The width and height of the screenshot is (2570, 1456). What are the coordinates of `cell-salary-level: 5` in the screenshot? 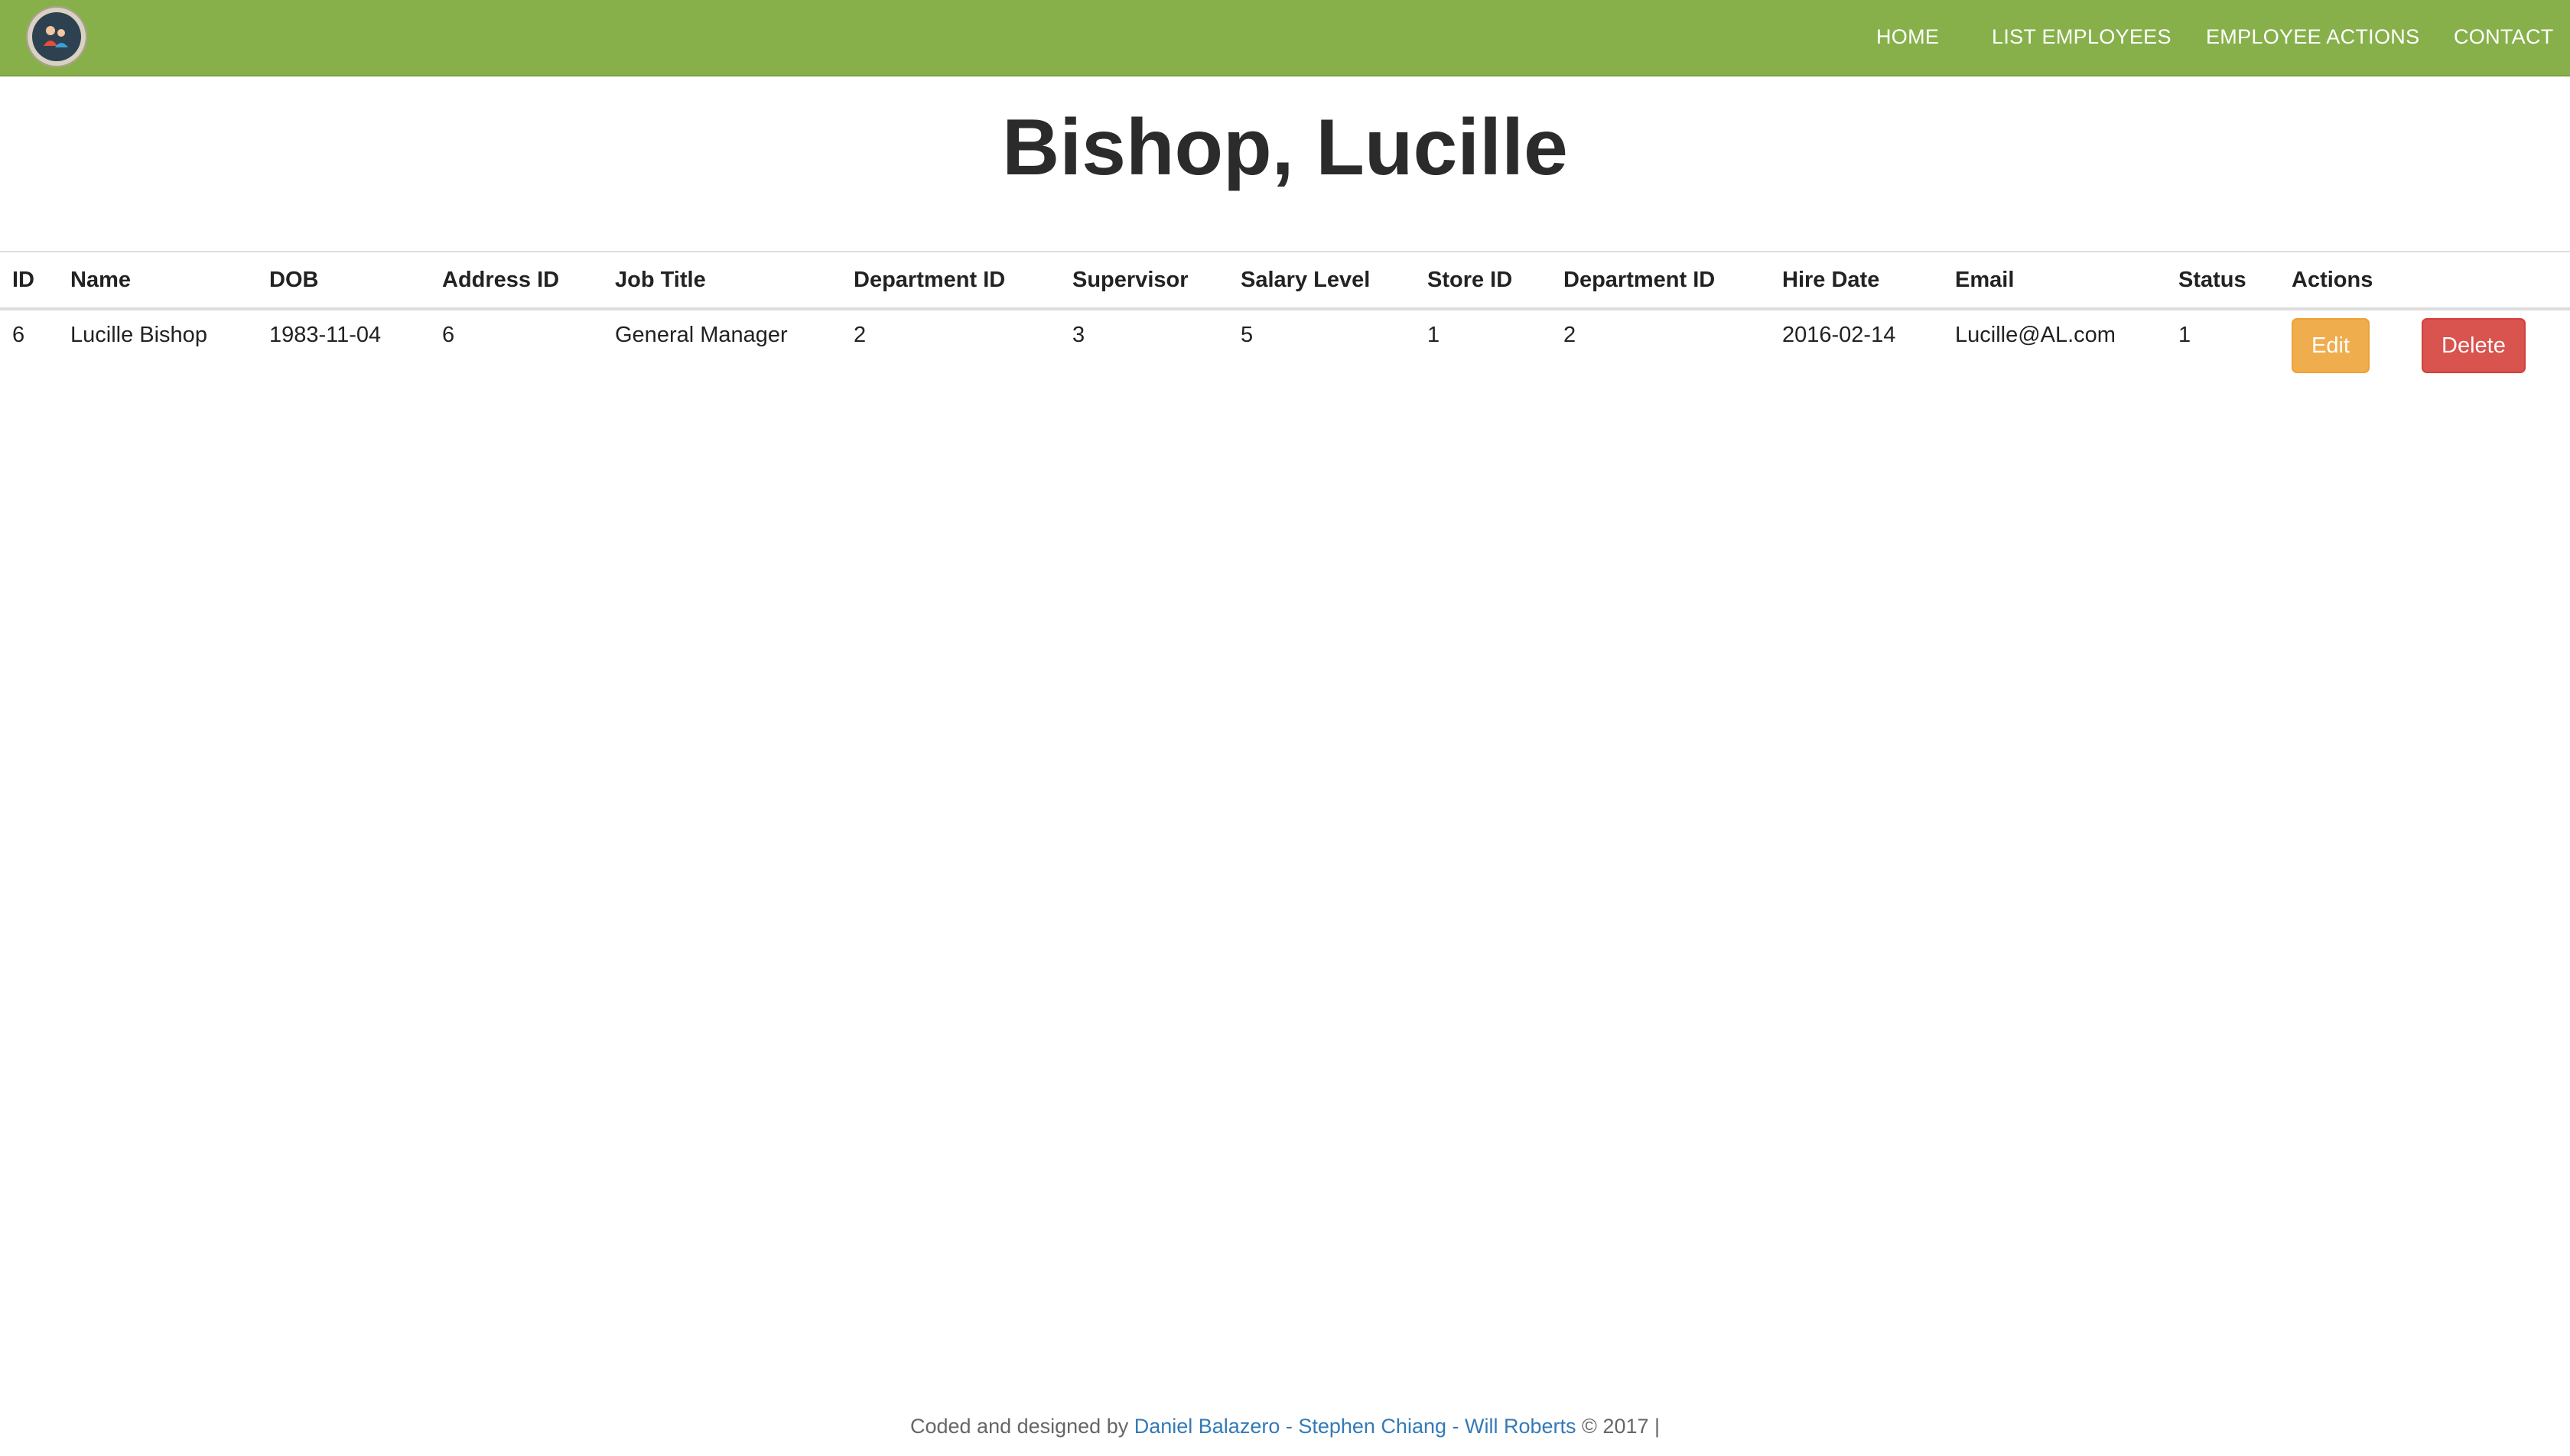 It's located at (1247, 335).